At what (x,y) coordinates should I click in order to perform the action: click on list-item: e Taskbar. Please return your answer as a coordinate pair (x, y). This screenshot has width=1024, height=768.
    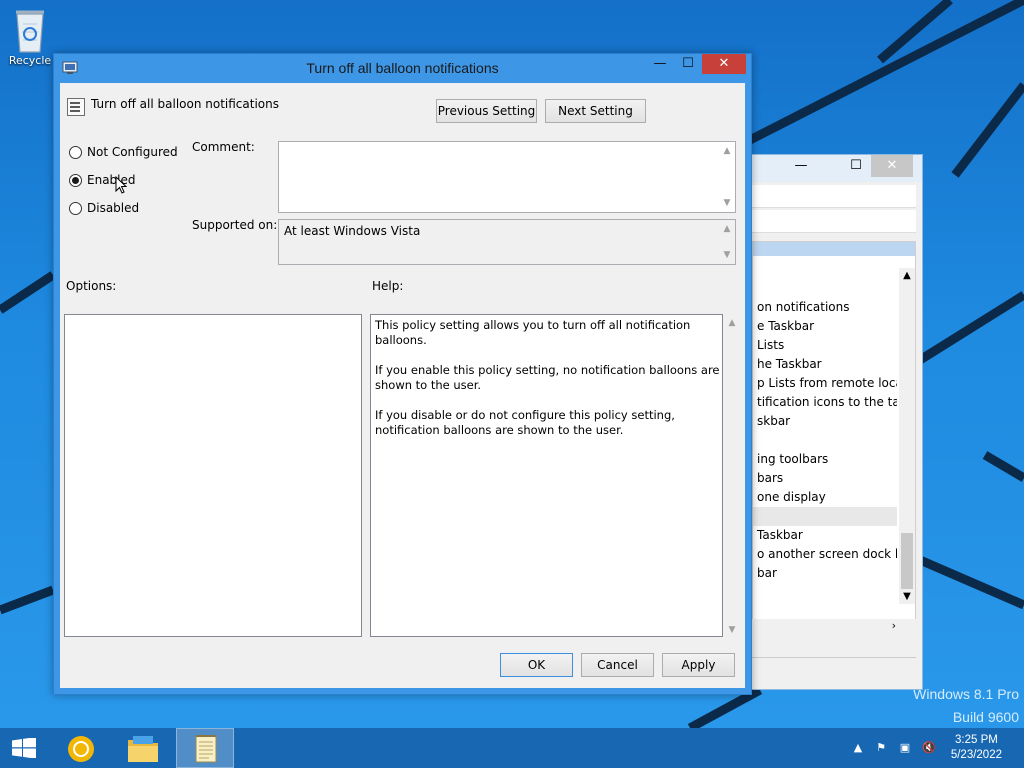
    Looking at the image, I should click on (825, 326).